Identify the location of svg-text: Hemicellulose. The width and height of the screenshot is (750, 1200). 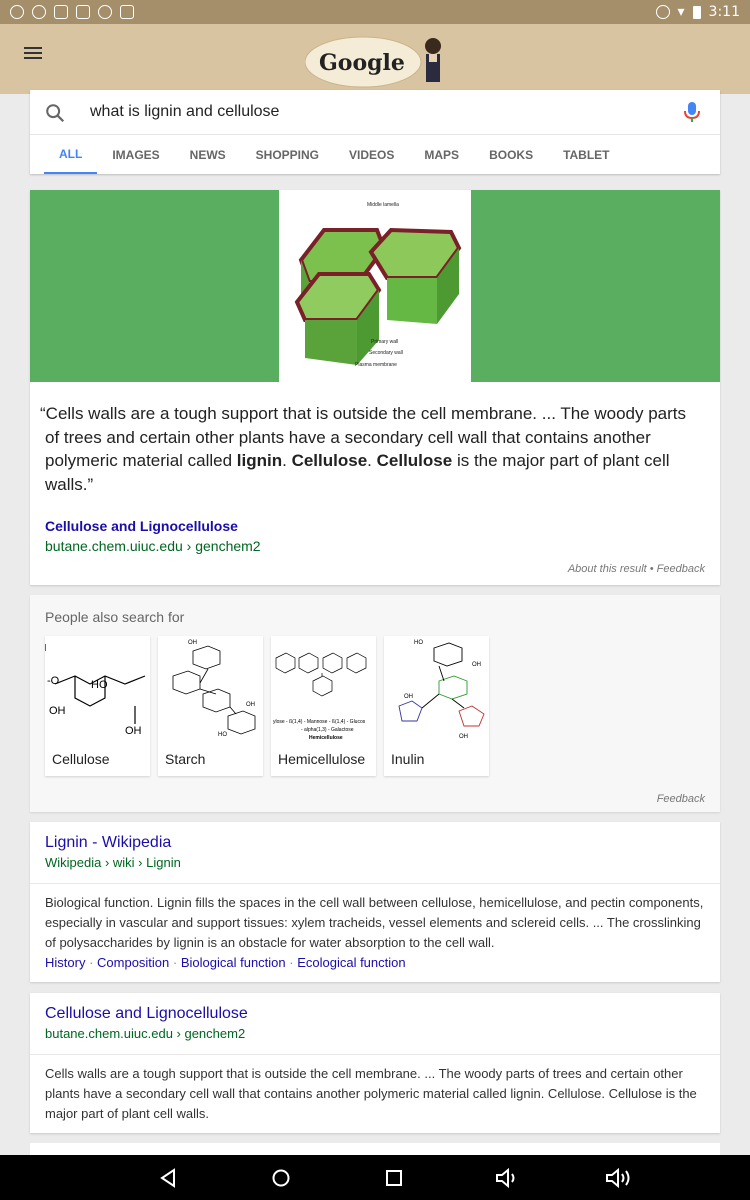
(326, 738).